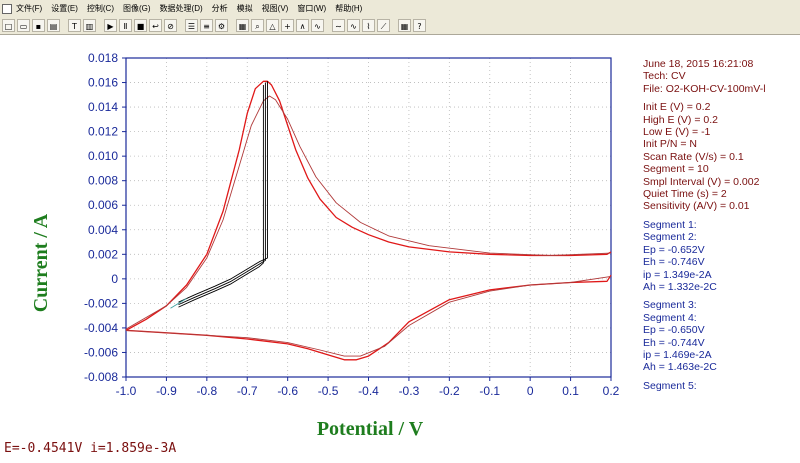 Image resolution: width=800 pixels, height=463 pixels. I want to click on x-tick-label: 0, so click(530, 391).